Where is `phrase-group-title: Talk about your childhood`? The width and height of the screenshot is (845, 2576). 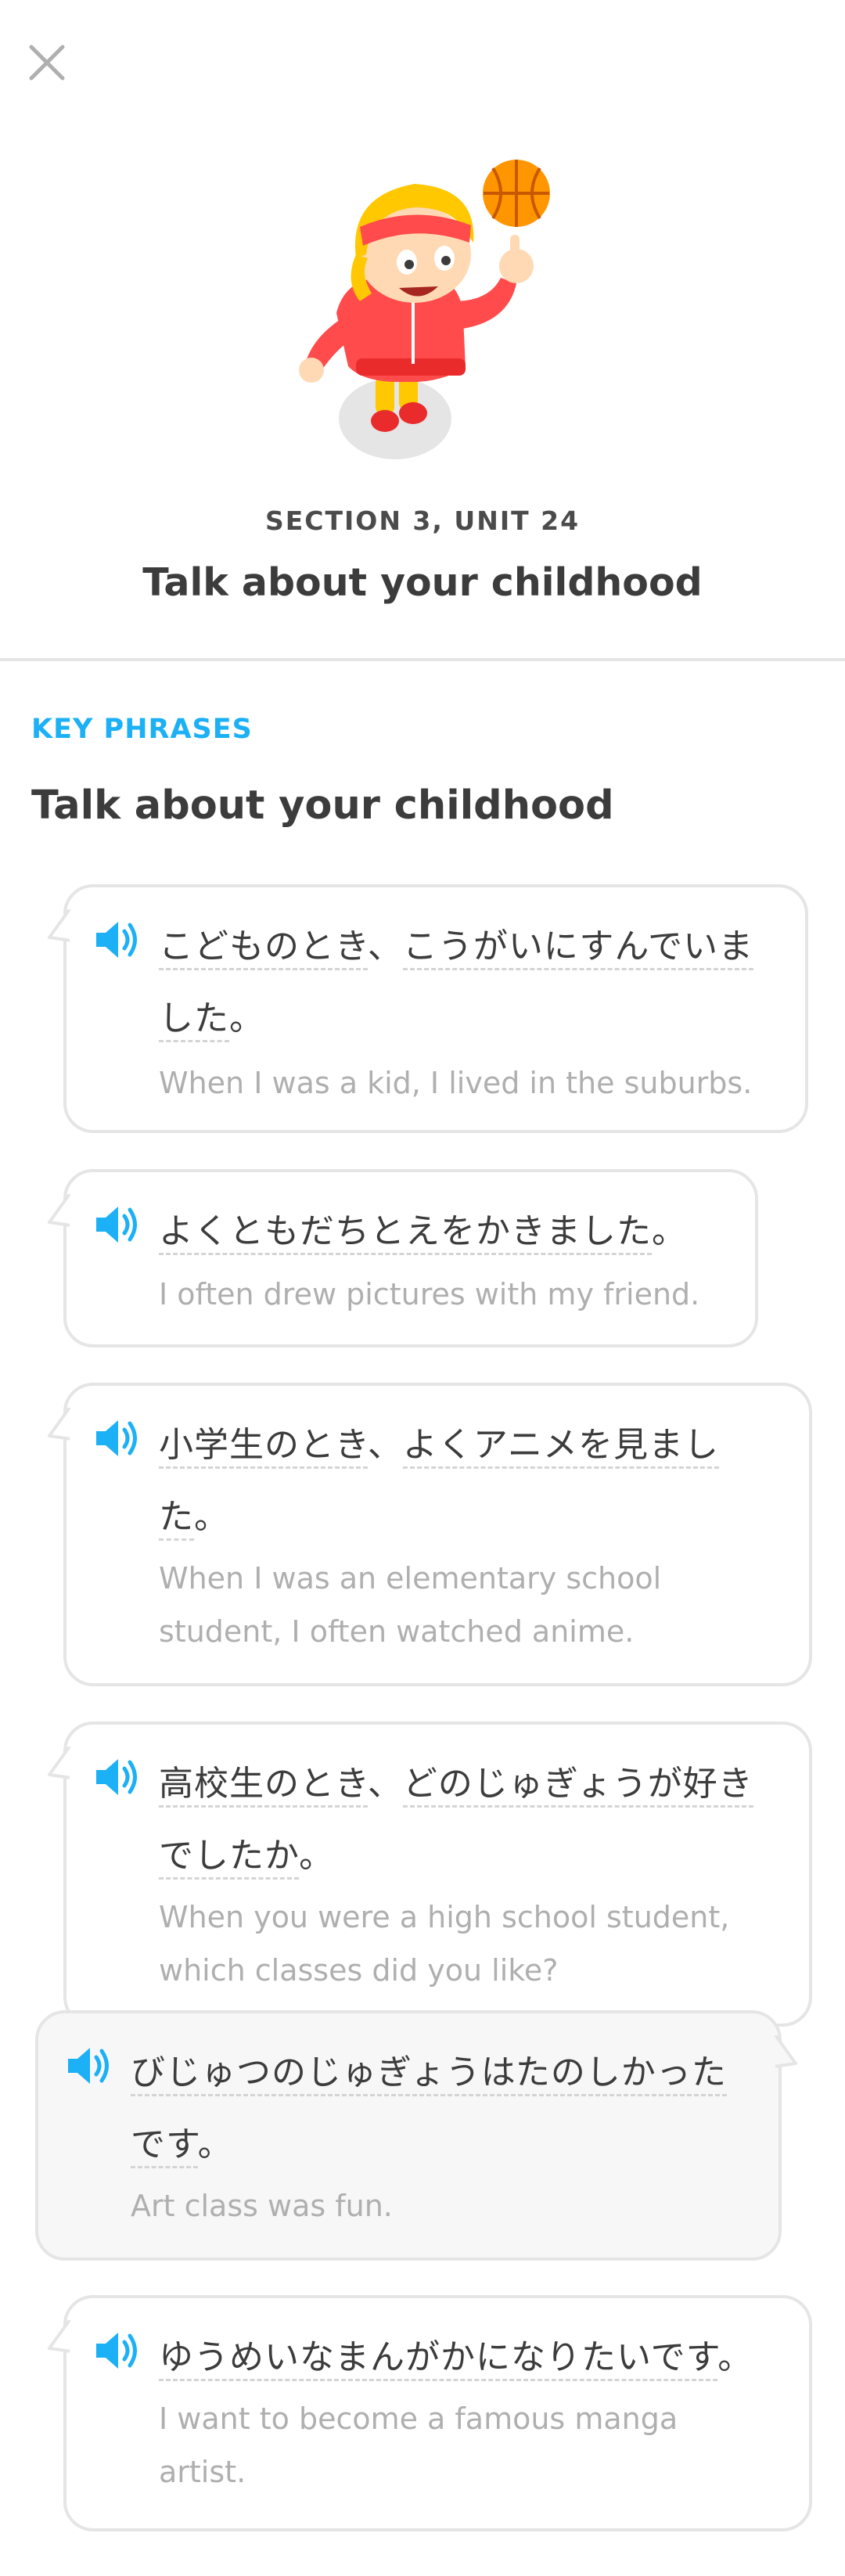 phrase-group-title: Talk about your childhood is located at coordinates (322, 806).